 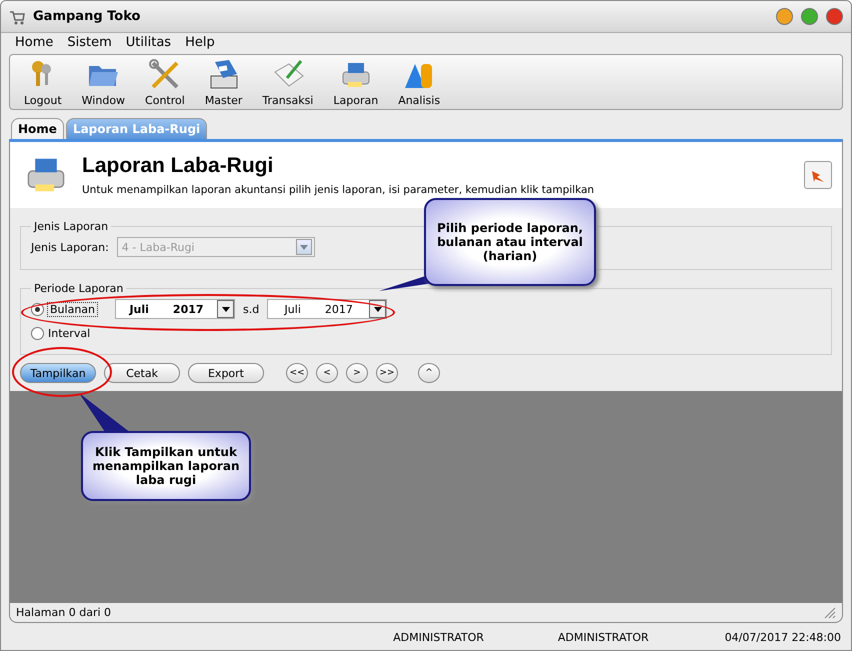 I want to click on menu-item: Help, so click(x=200, y=42).